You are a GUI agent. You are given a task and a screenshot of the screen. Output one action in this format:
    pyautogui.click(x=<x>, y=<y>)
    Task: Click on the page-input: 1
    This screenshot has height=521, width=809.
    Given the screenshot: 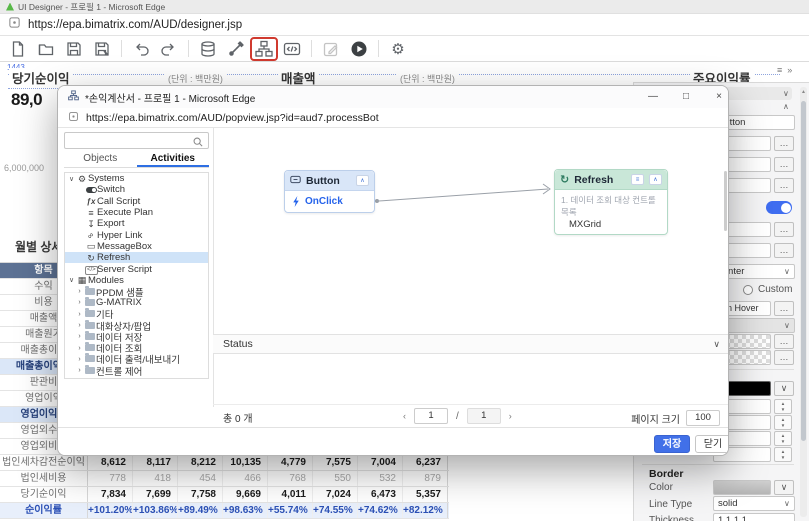 What is the action you would take?
    pyautogui.click(x=431, y=416)
    